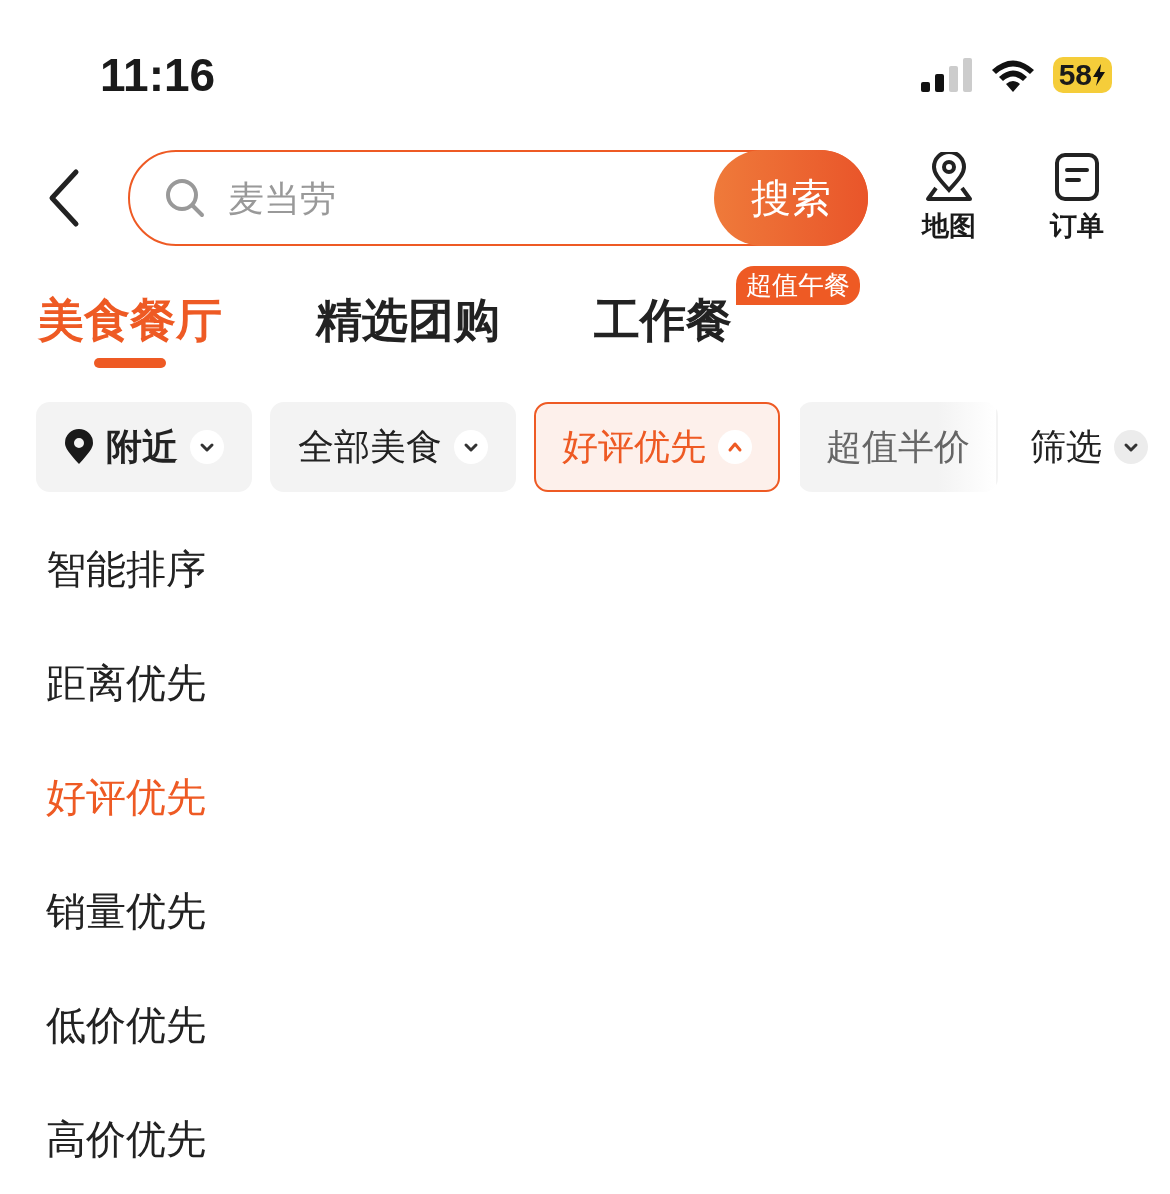 The width and height of the screenshot is (1170, 1194). I want to click on sort-option: 低价优先, so click(126, 1025).